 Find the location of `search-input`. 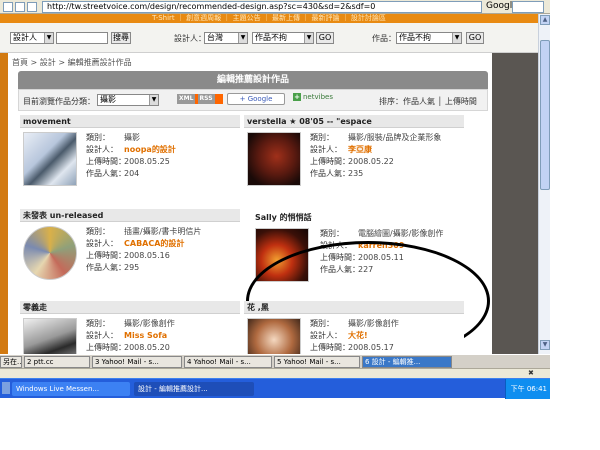

search-input is located at coordinates (82, 38).